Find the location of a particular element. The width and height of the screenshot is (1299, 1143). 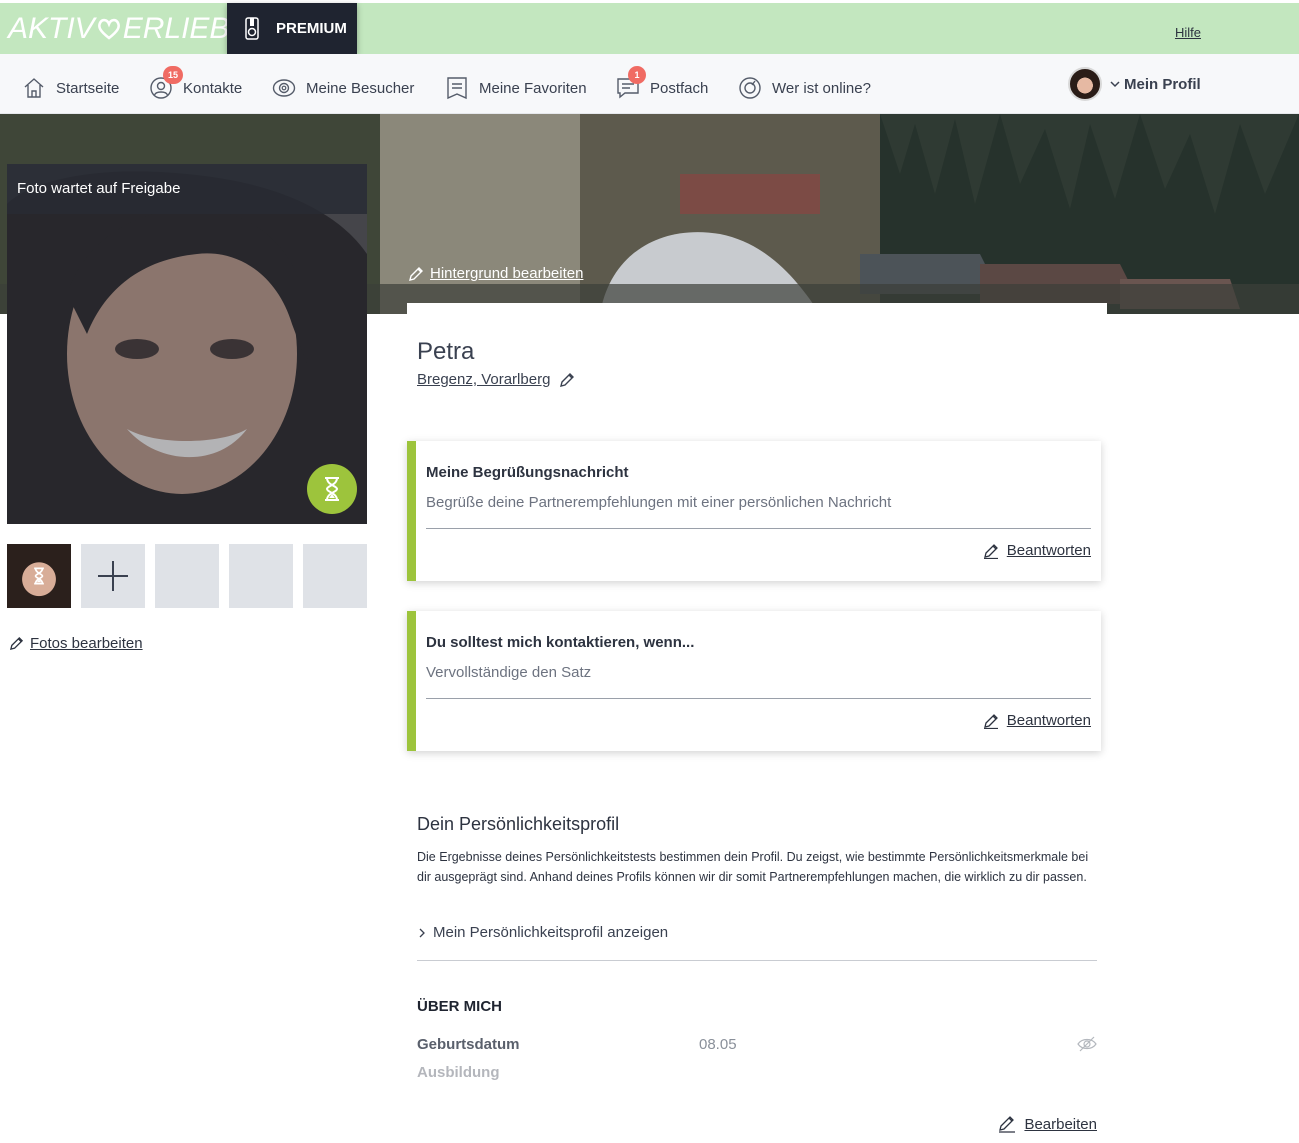

about-me-heading: ÜBER MICH is located at coordinates (459, 1006).